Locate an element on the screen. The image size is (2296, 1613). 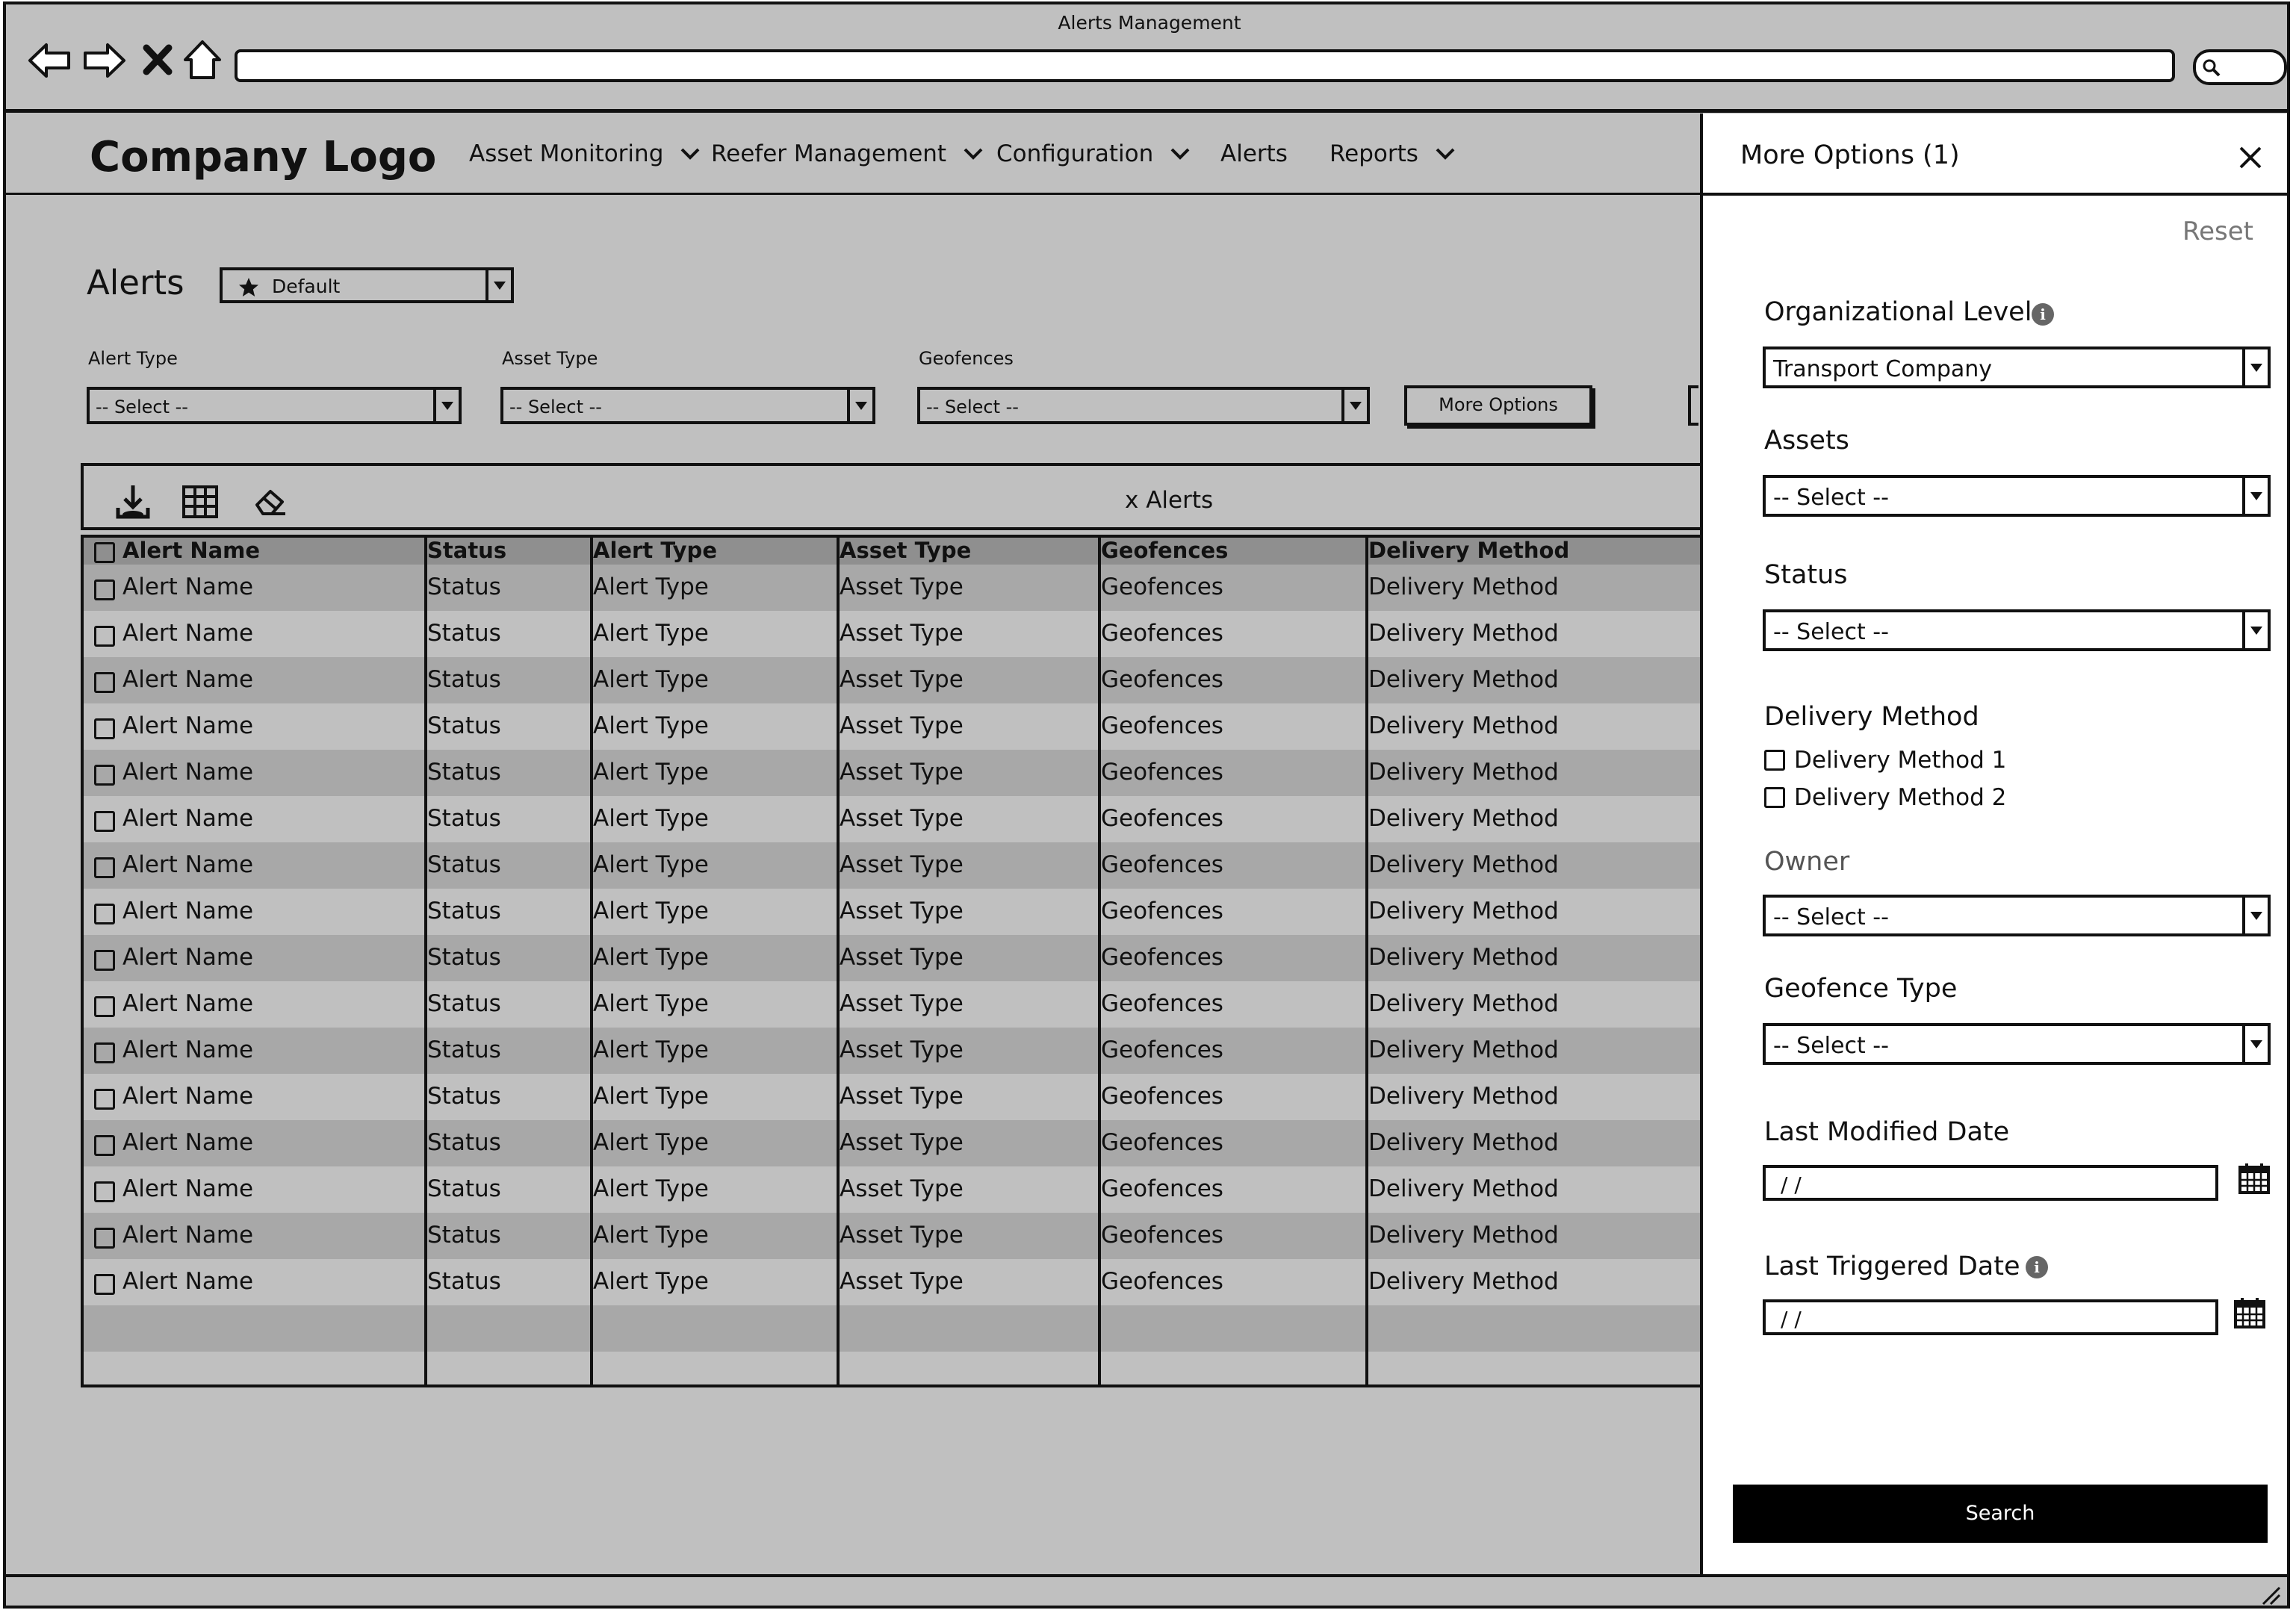
close-icon is located at coordinates (2251, 157).